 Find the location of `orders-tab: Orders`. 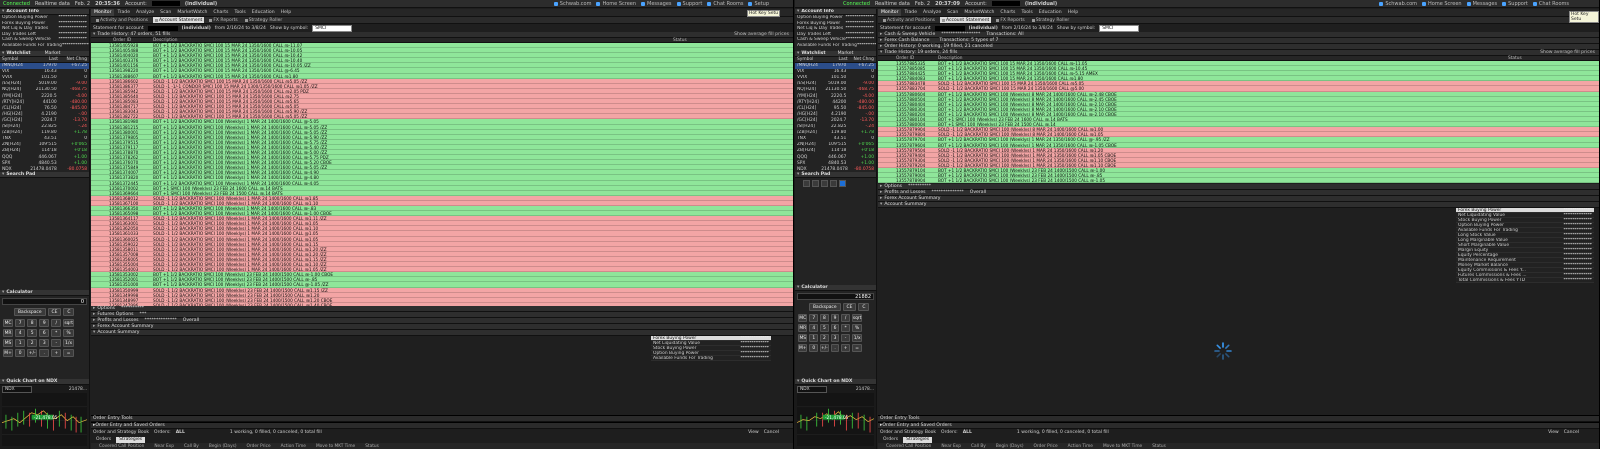

orders-tab: Orders is located at coordinates (103, 440).